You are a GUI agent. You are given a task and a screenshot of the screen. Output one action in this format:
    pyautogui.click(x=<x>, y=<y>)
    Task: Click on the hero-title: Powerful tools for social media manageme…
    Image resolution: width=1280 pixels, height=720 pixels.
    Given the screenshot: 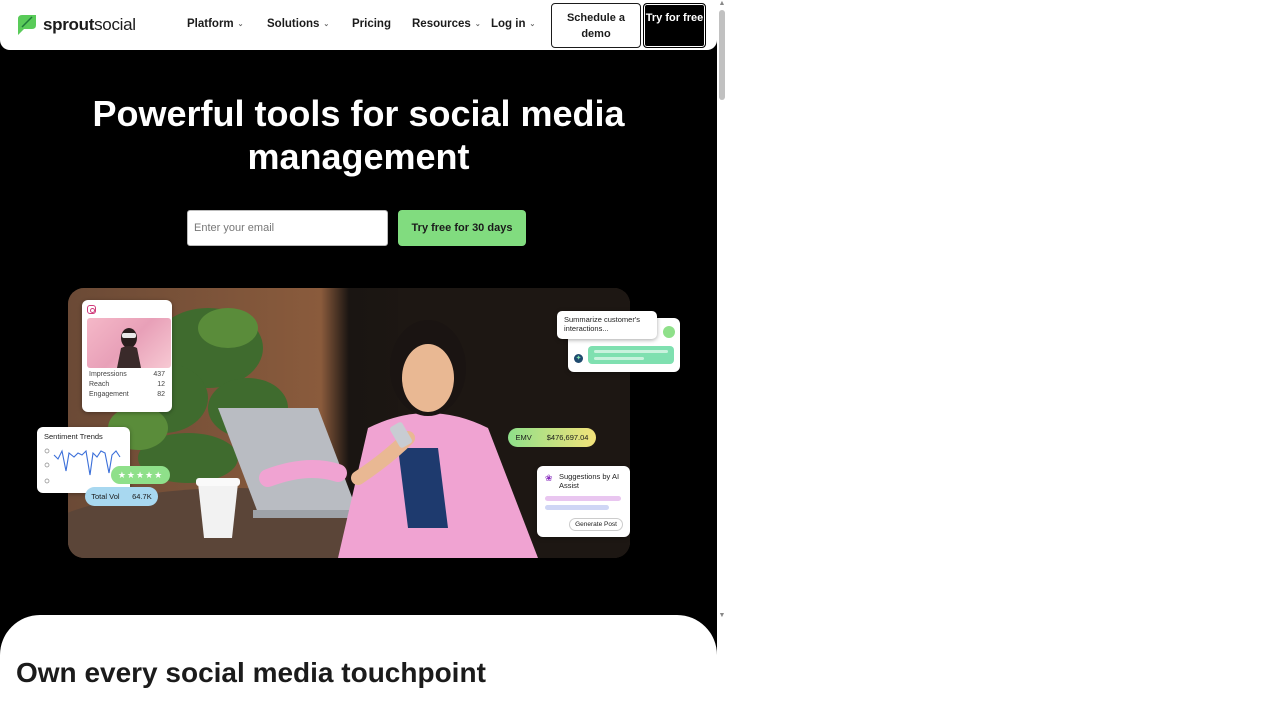 What is the action you would take?
    pyautogui.click(x=358, y=135)
    